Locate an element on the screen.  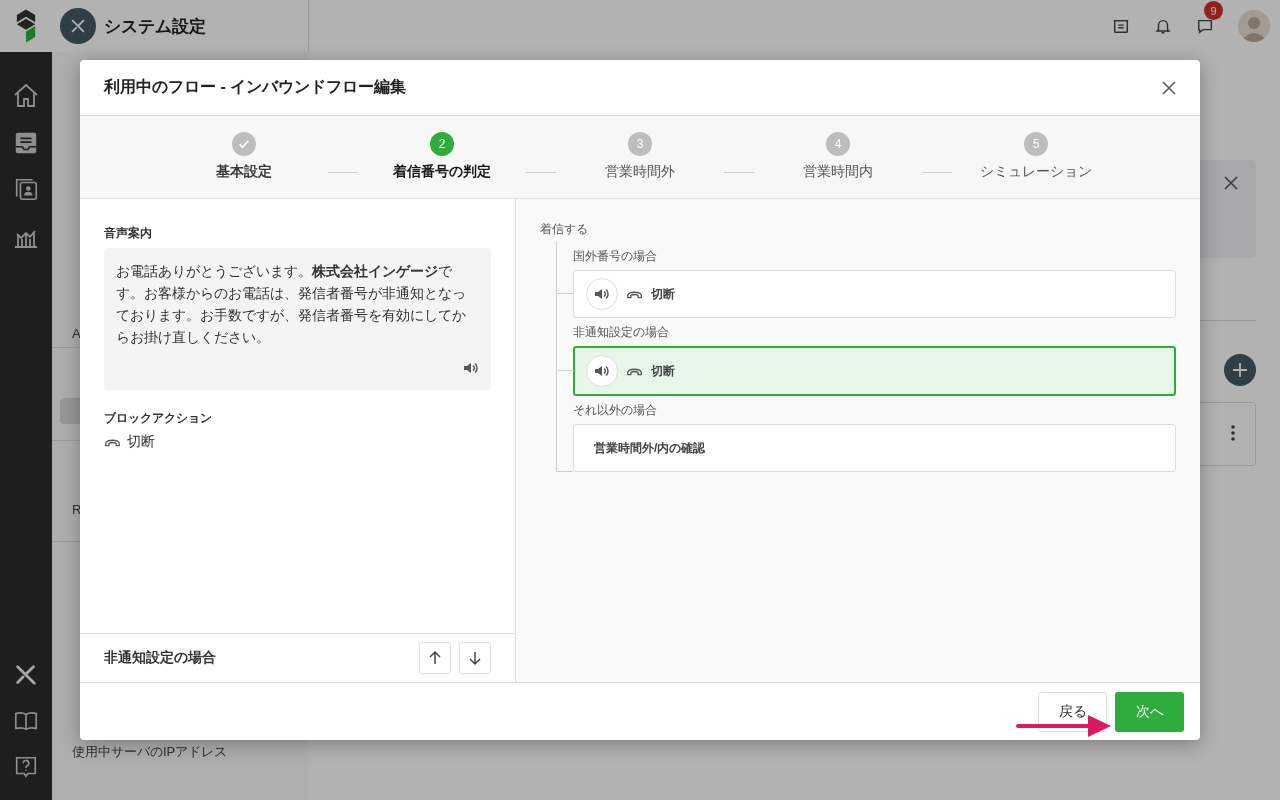
chat-icon is located at coordinates (1205, 26).